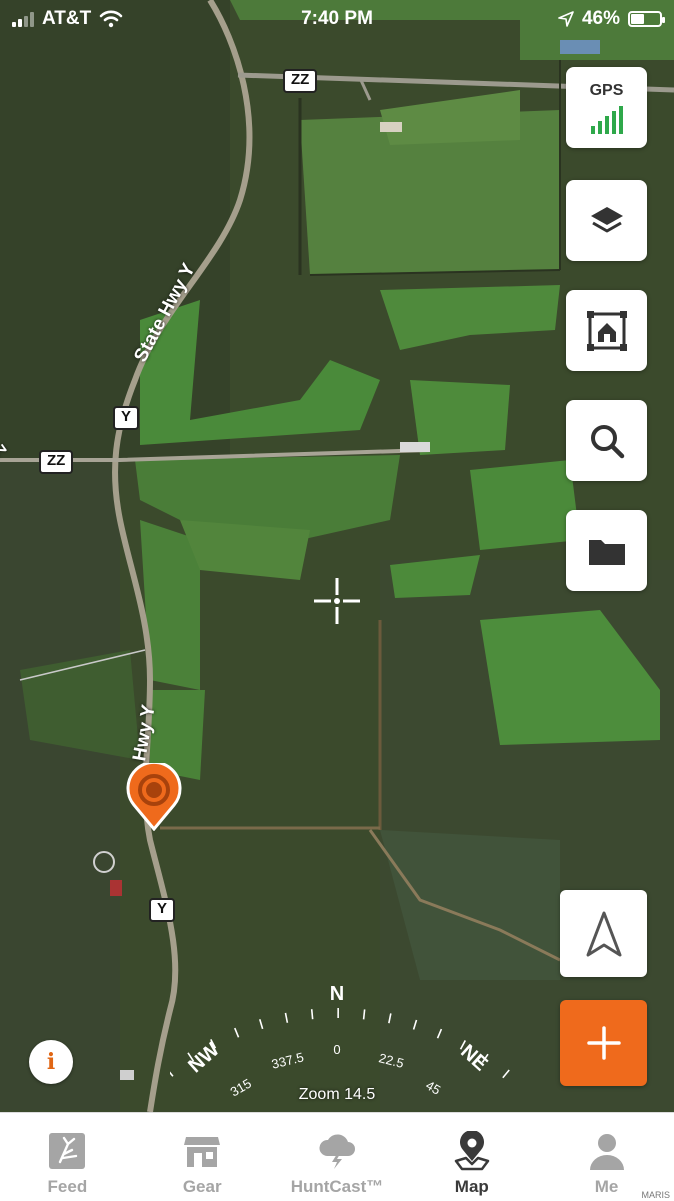  Describe the element at coordinates (51, 1062) in the screenshot. I see `info-button: i` at that location.